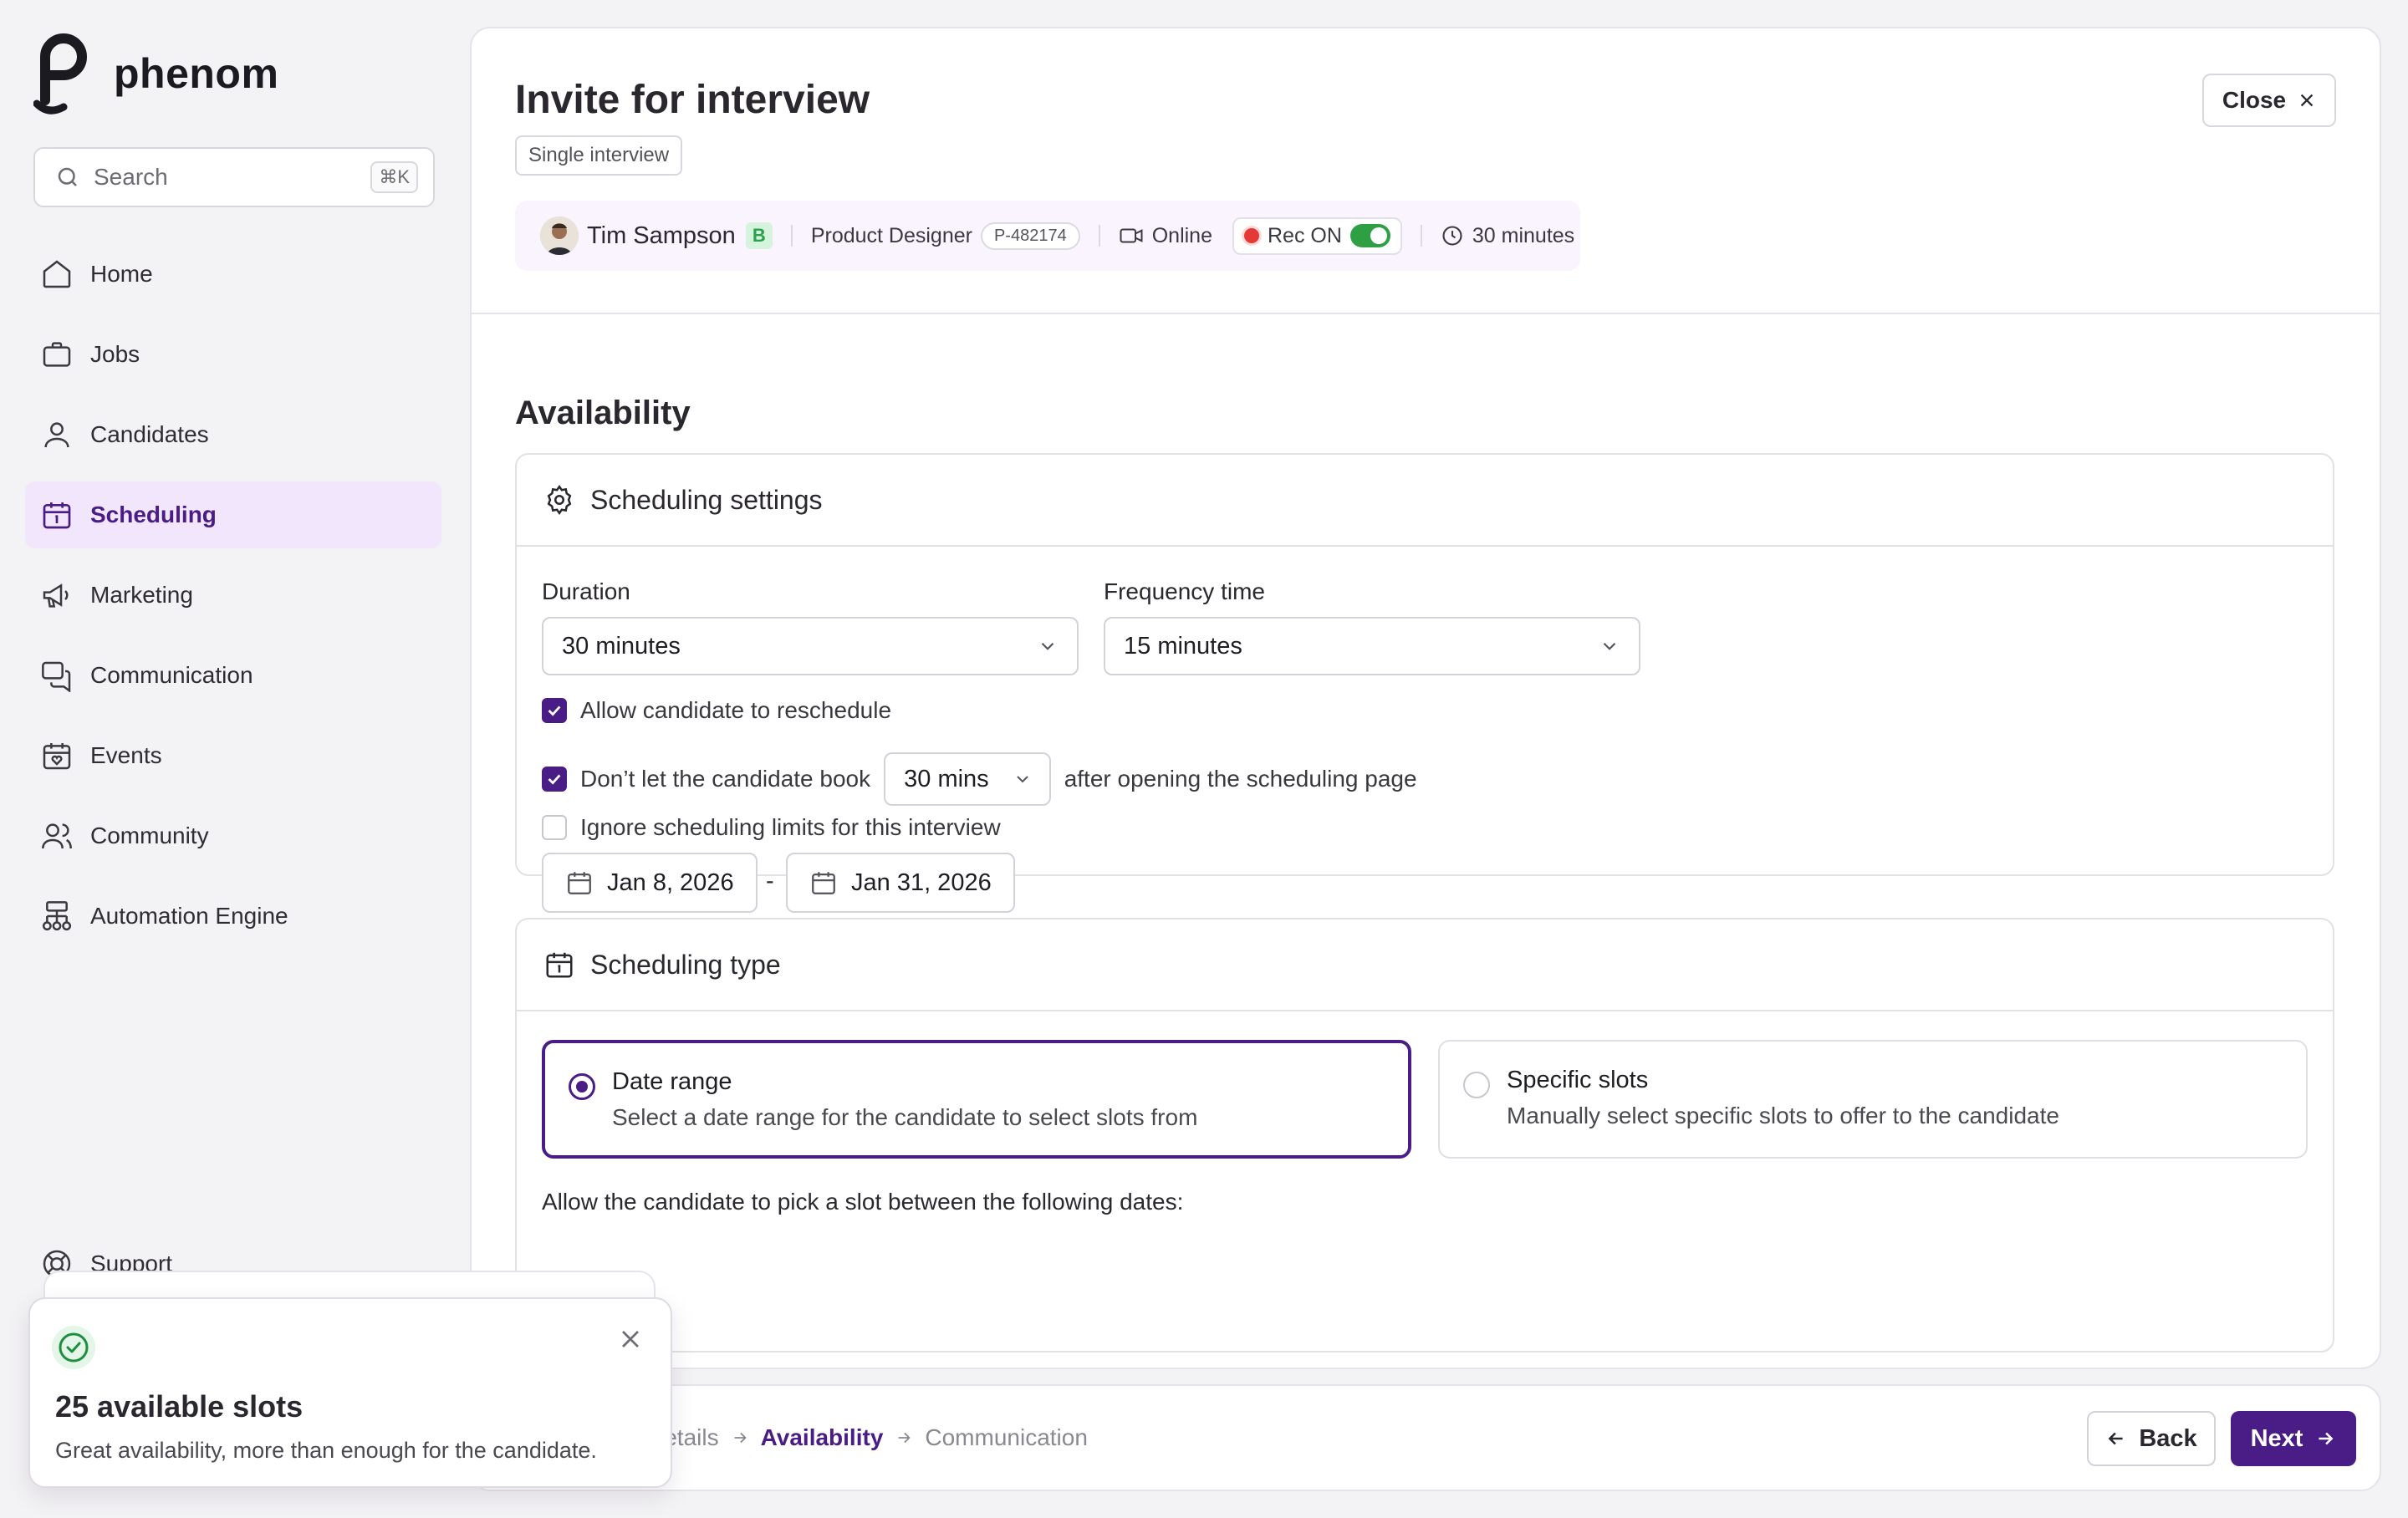 Image resolution: width=2408 pixels, height=1518 pixels. I want to click on sidebar-item-automation-engine: Automation Engine, so click(233, 916).